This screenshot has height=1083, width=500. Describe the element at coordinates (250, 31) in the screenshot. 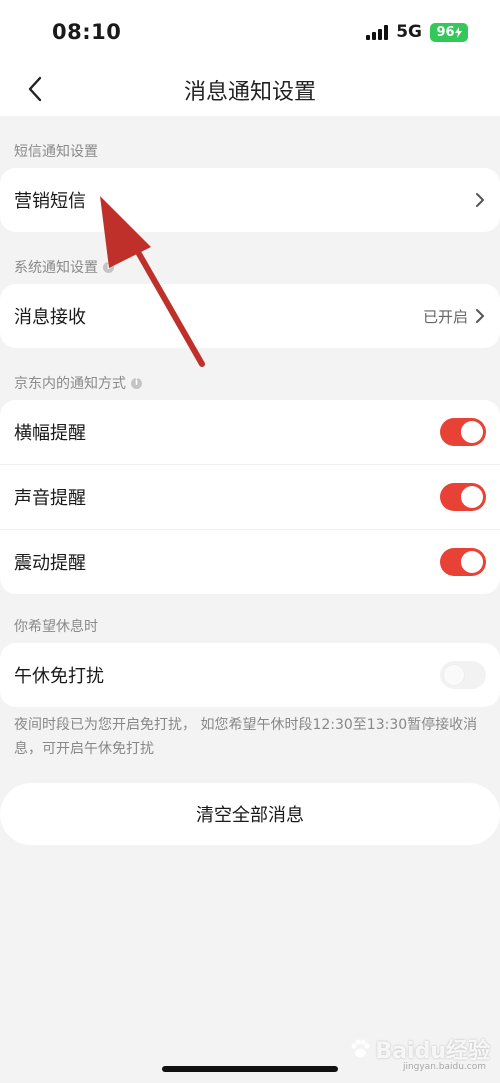

I see `status-bar: 08:10 5G 96` at that location.